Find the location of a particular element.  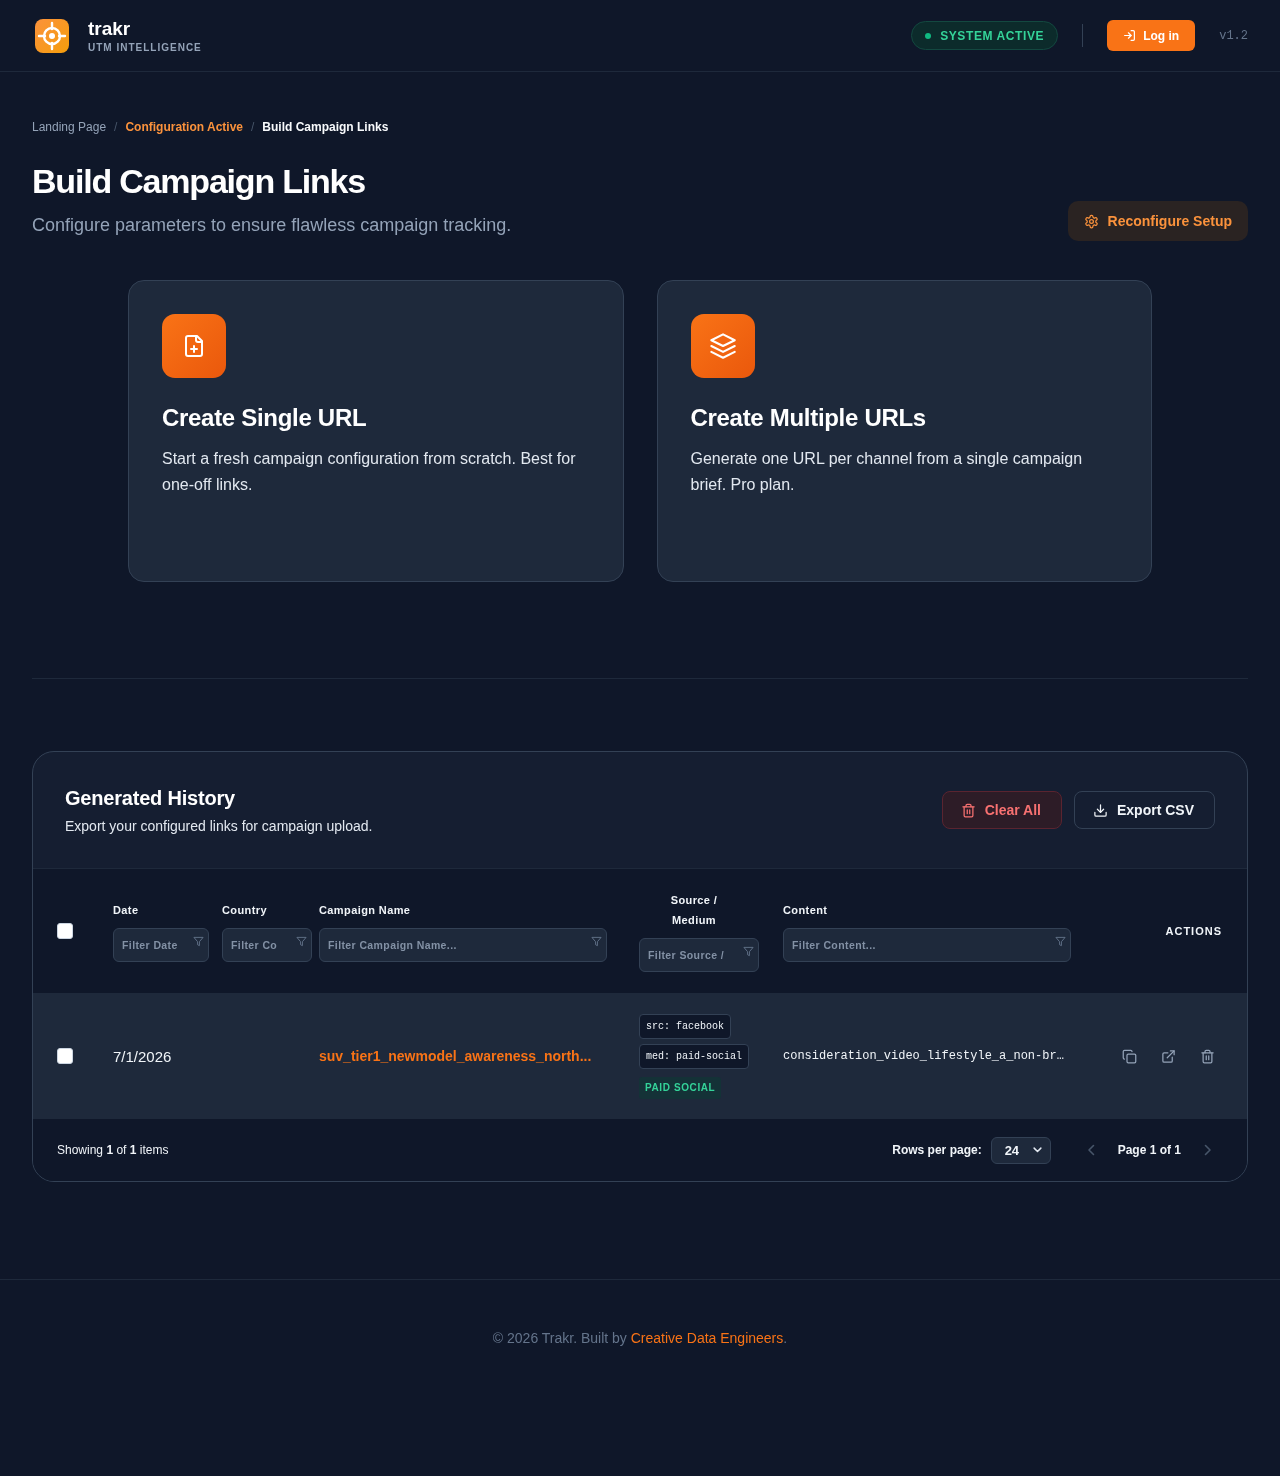

column-header: Campaign Name is located at coordinates (365, 910).